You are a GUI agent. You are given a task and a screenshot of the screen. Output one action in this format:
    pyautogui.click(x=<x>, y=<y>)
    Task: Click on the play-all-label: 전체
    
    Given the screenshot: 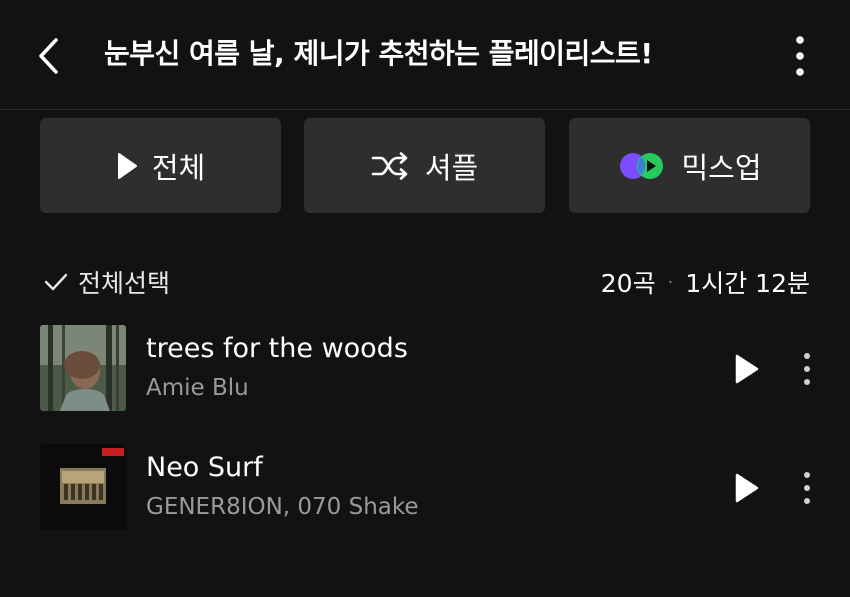 What is the action you would take?
    pyautogui.click(x=178, y=167)
    